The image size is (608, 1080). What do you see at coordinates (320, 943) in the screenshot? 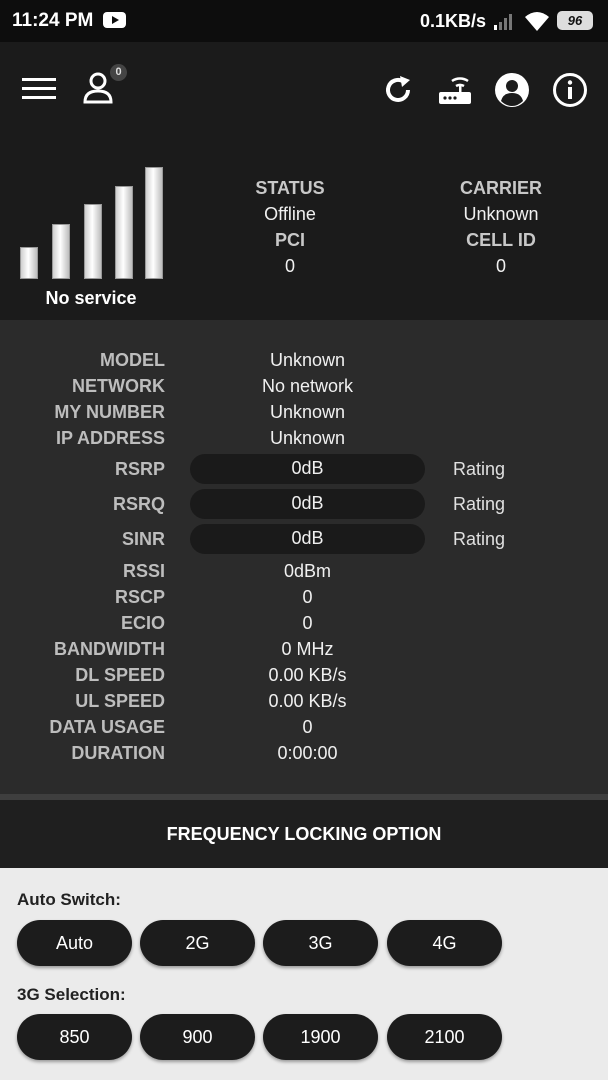
I see `3g-button: 3G` at bounding box center [320, 943].